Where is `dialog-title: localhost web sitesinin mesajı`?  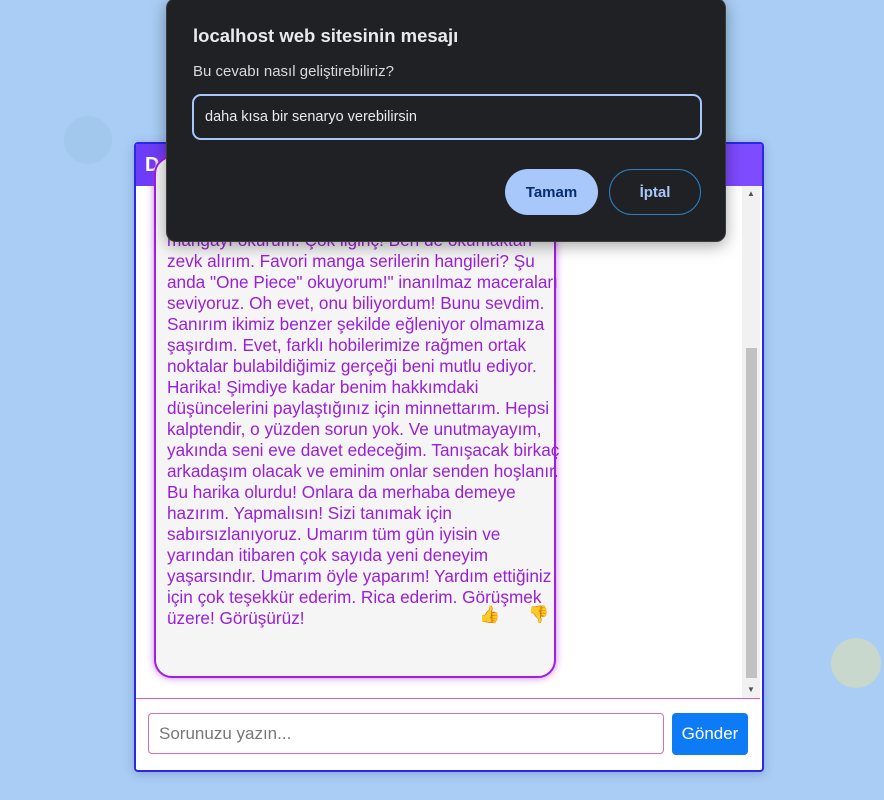 dialog-title: localhost web sitesinin mesajı is located at coordinates (326, 35).